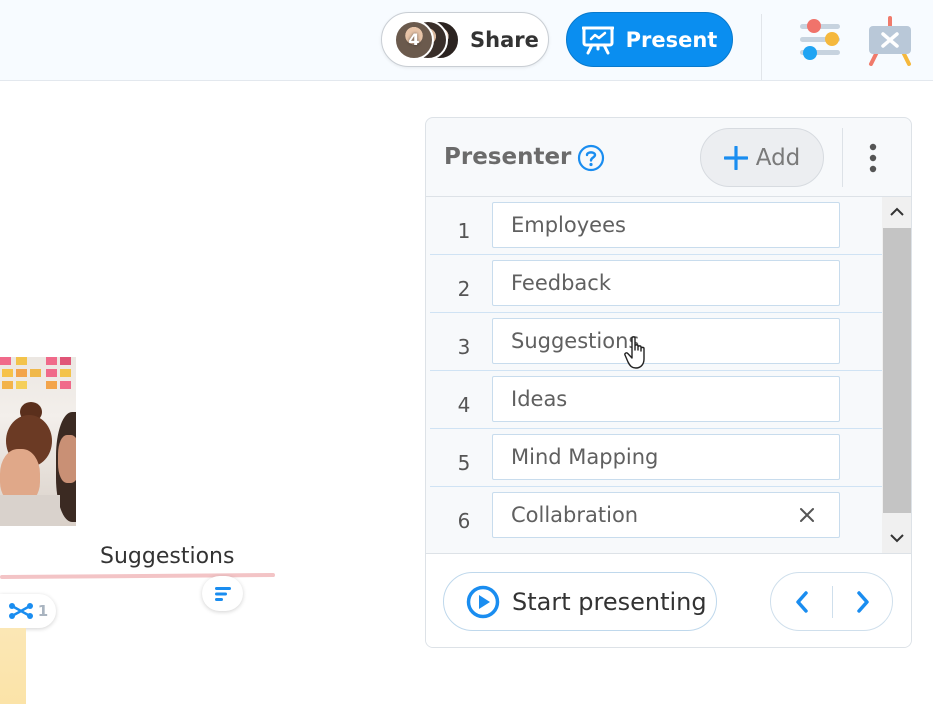  Describe the element at coordinates (666, 399) in the screenshot. I see `slide-title-field: Ideas` at that location.